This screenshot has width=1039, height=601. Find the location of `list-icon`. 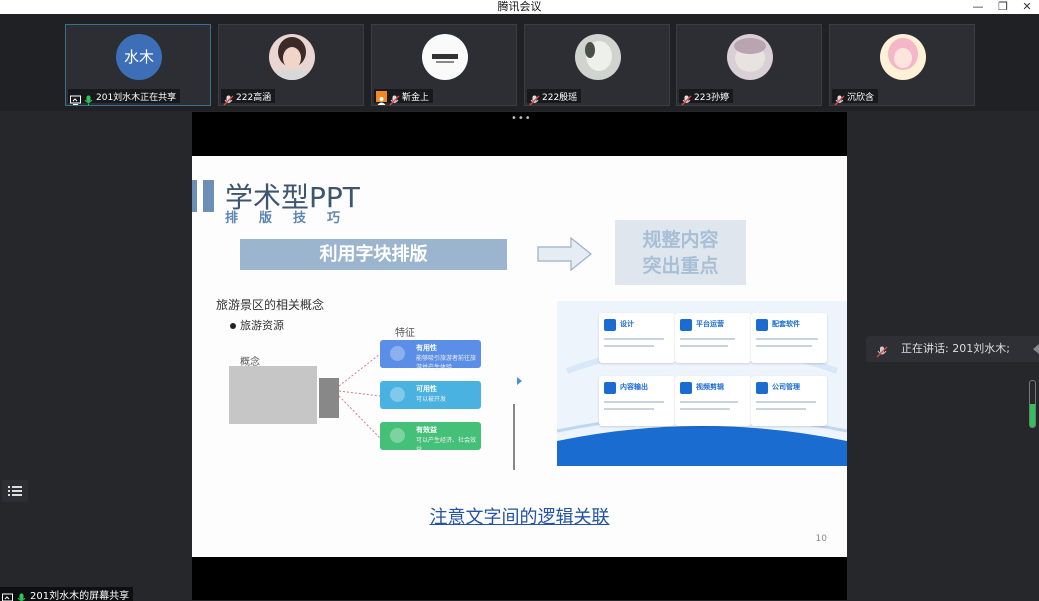

list-icon is located at coordinates (15, 491).